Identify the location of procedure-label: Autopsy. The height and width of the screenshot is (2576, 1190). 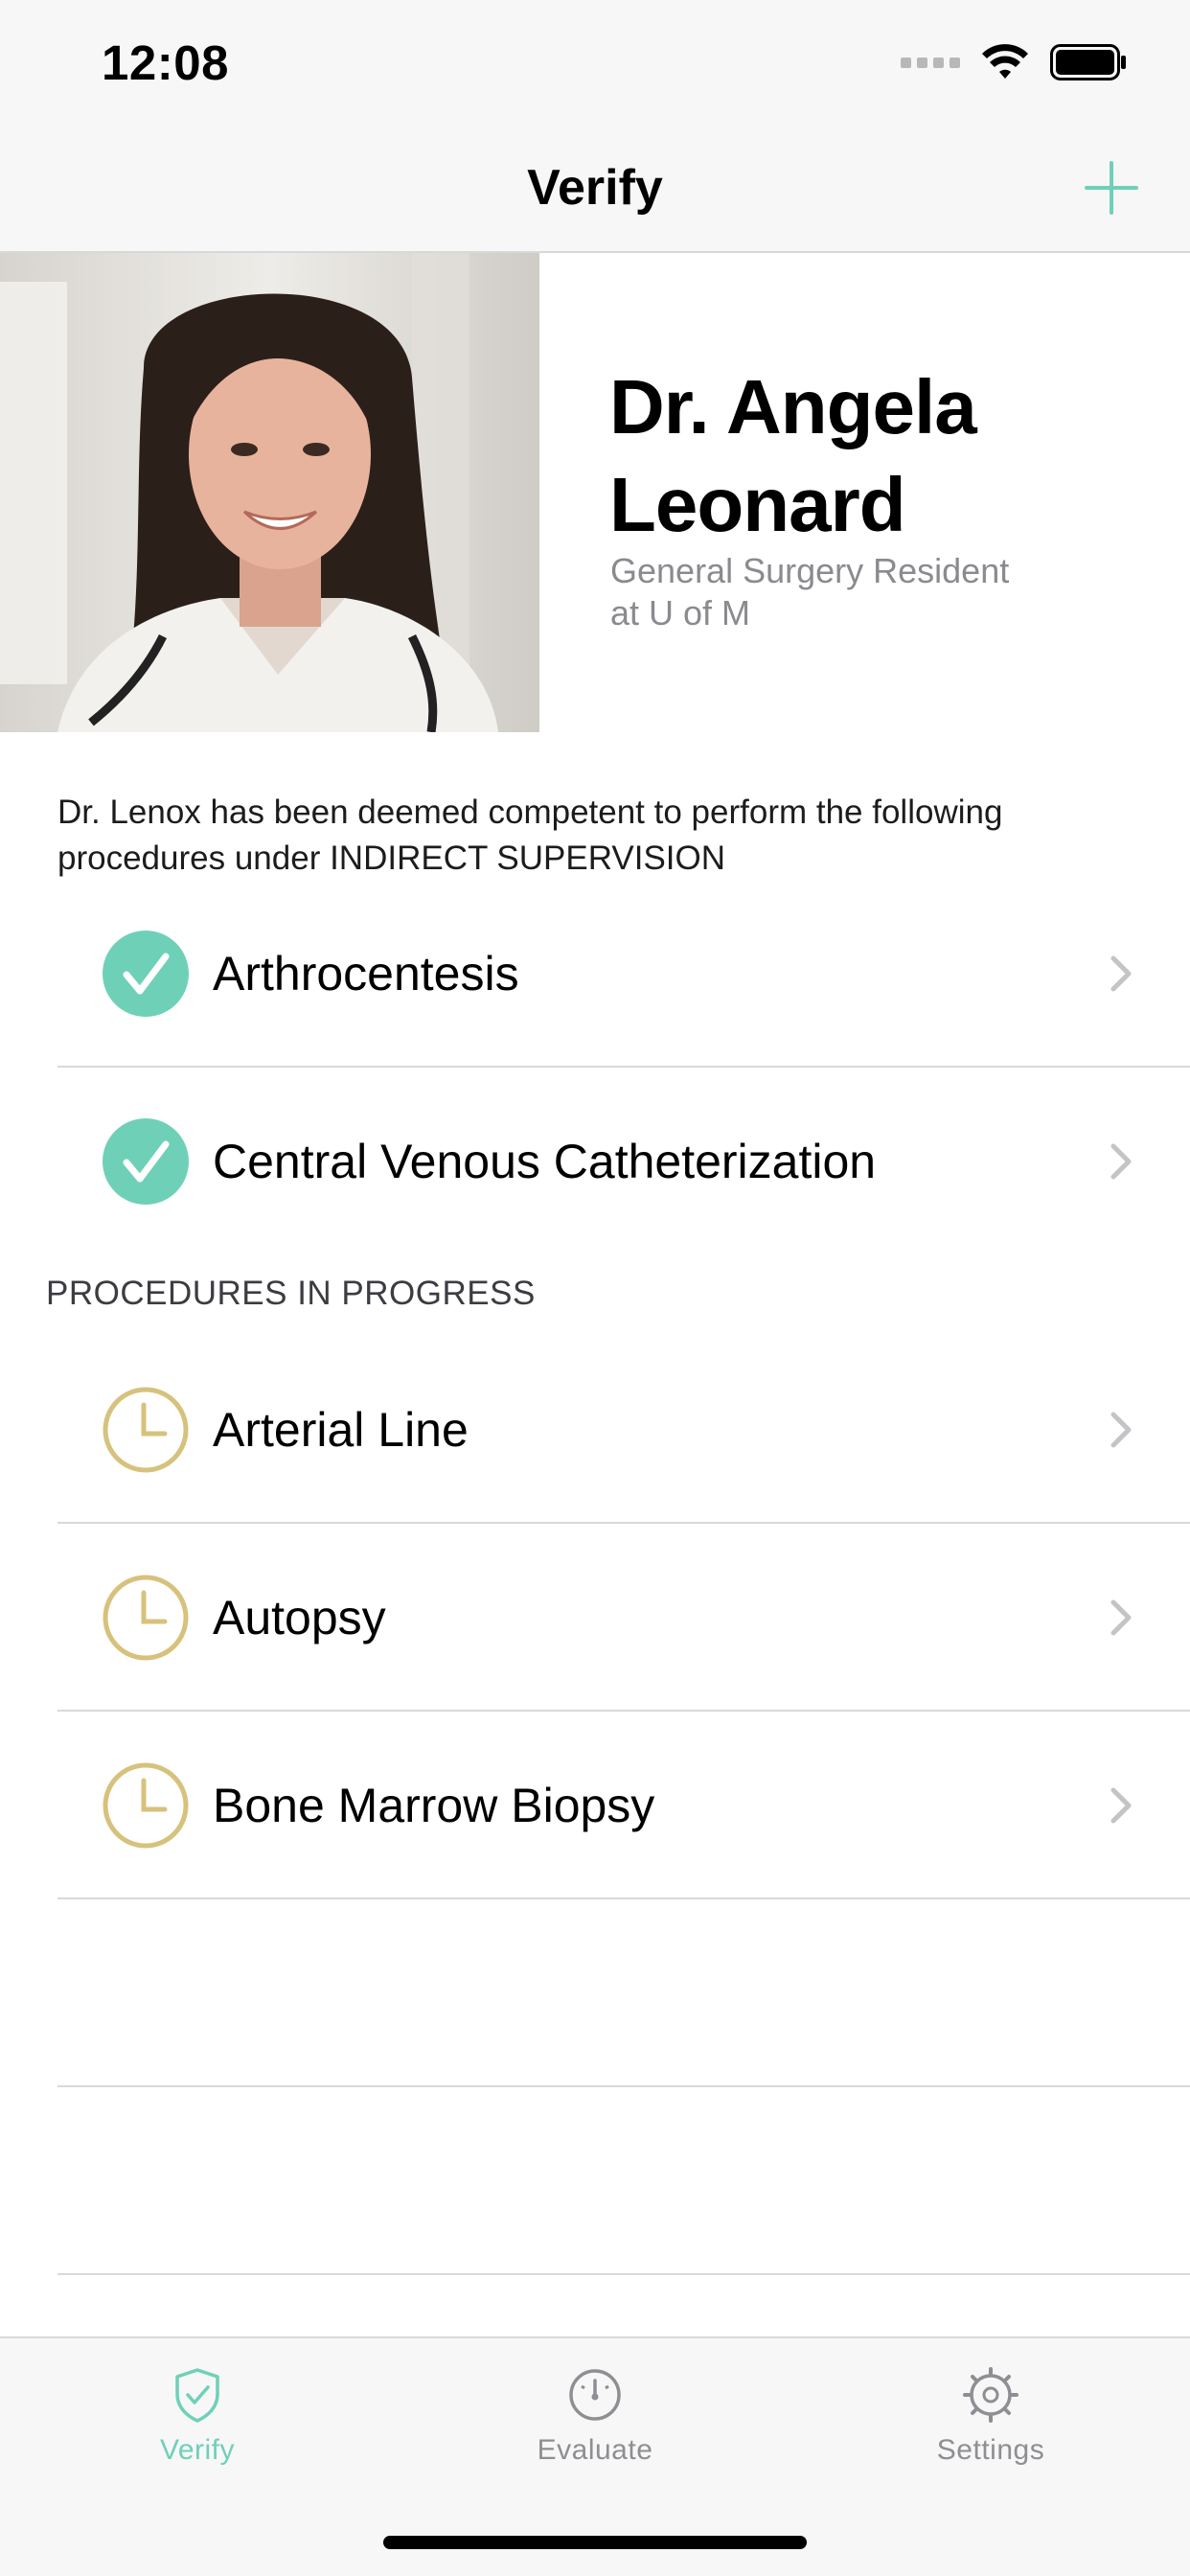
(300, 1617).